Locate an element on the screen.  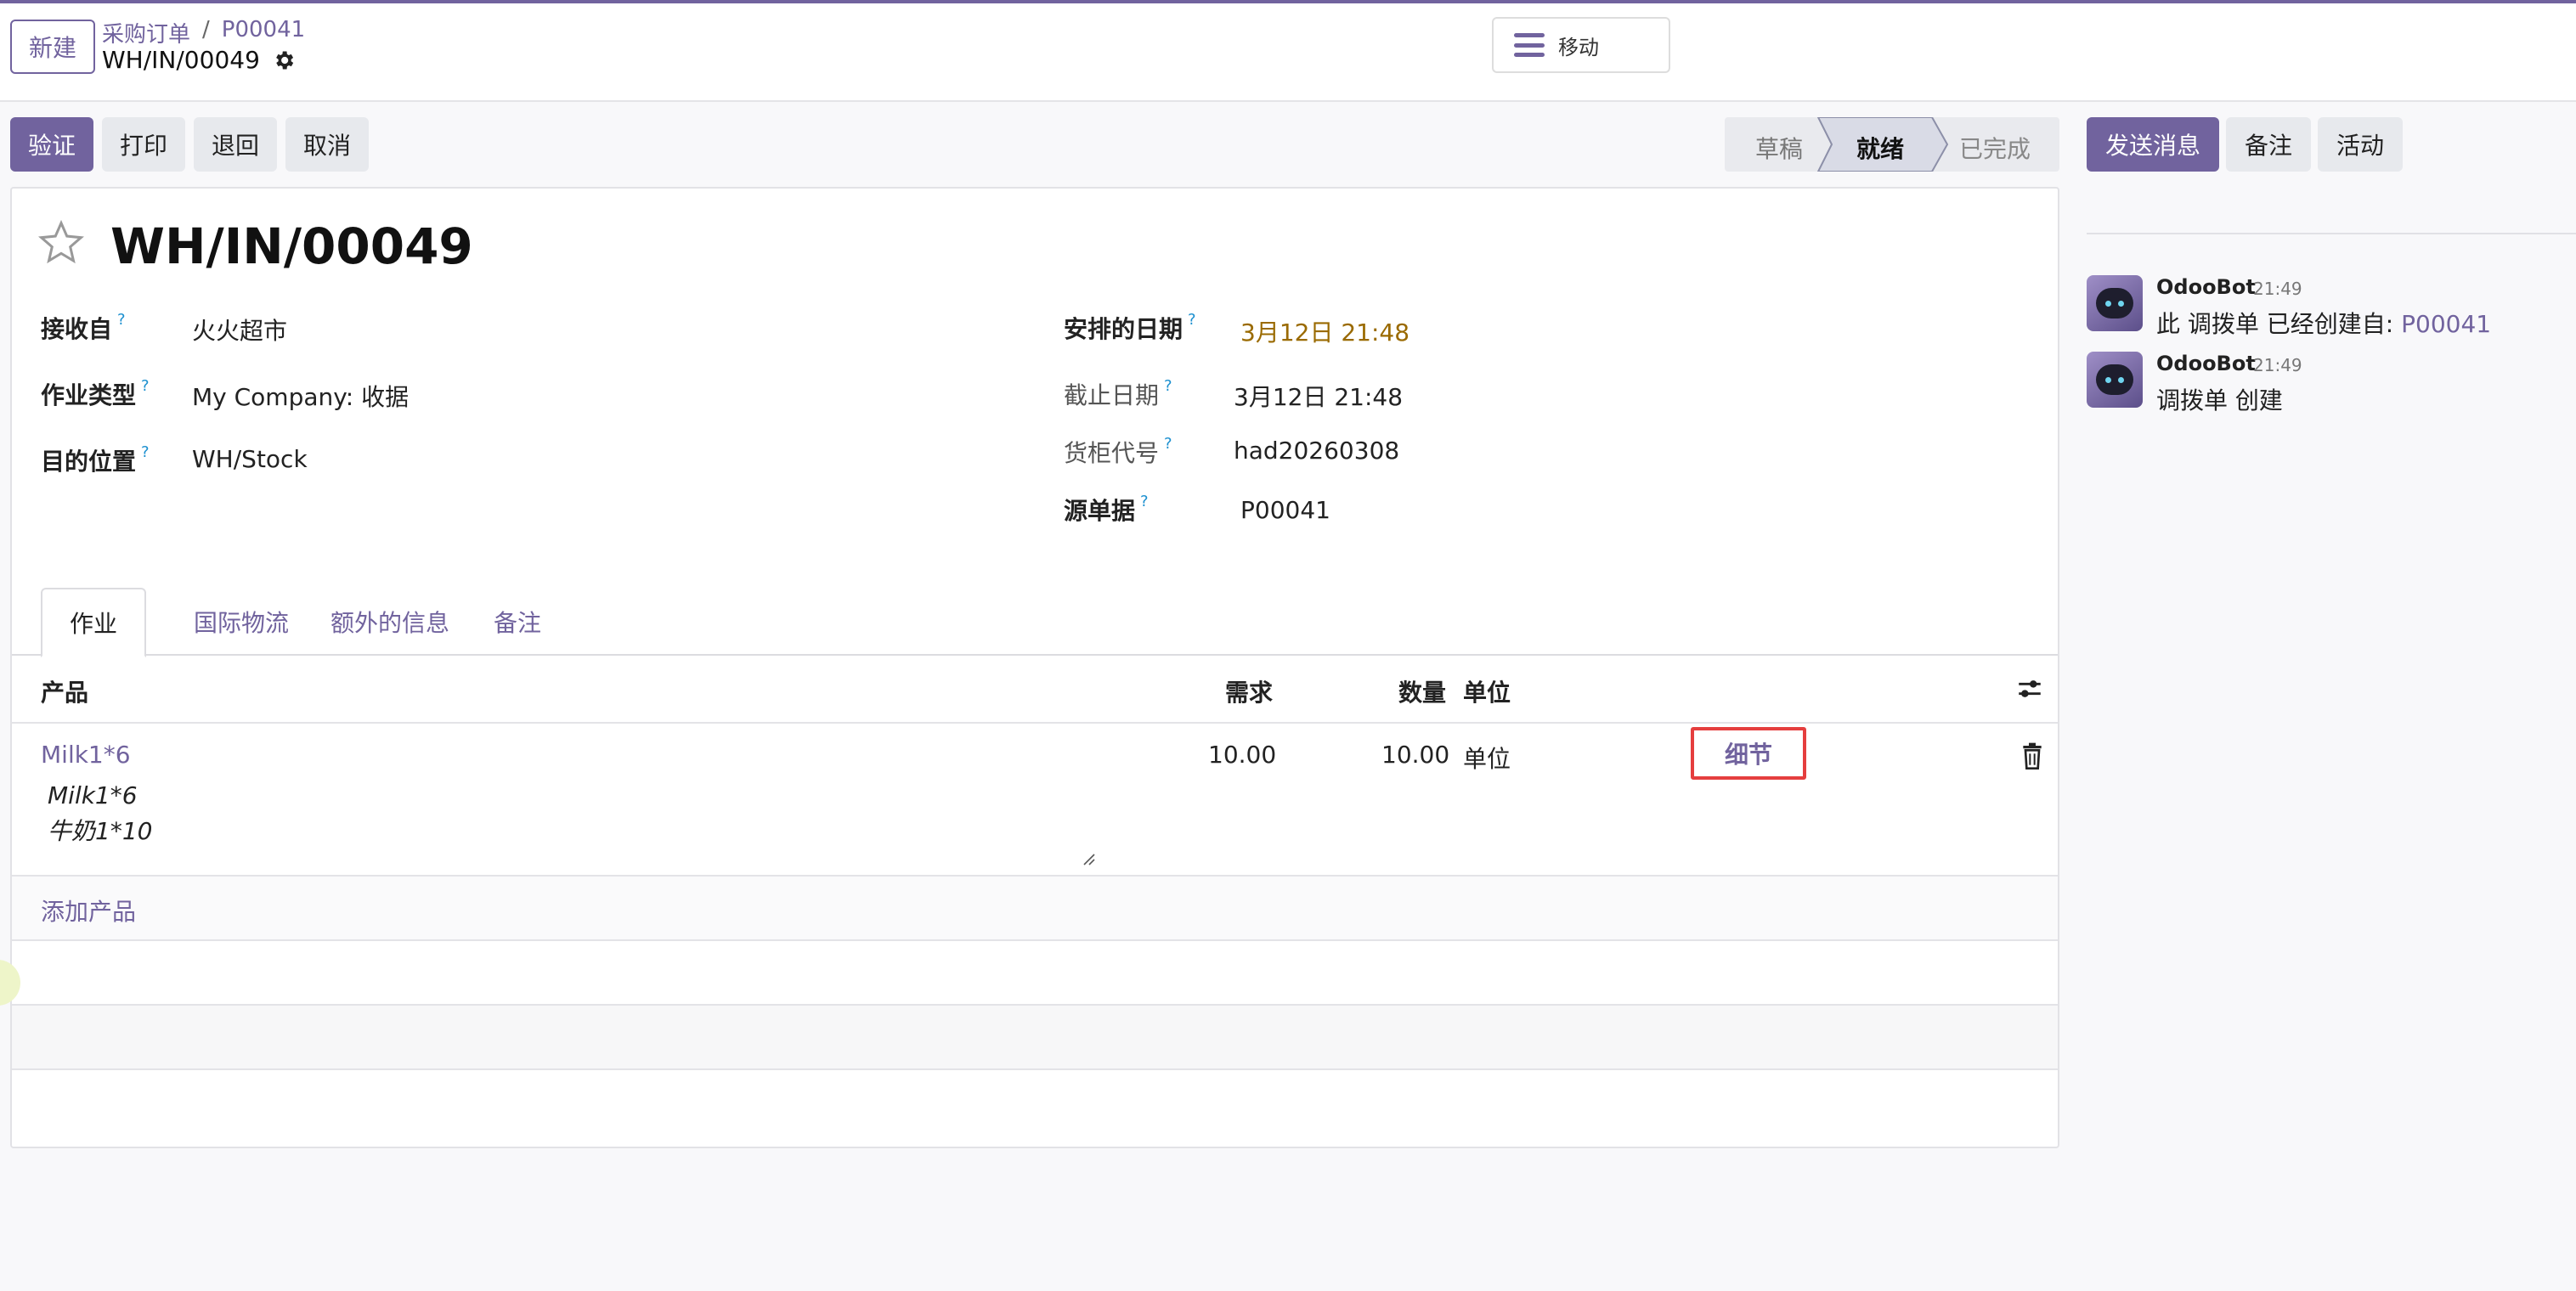
field-operation-type: My Company: 收据 is located at coordinates (300, 396).